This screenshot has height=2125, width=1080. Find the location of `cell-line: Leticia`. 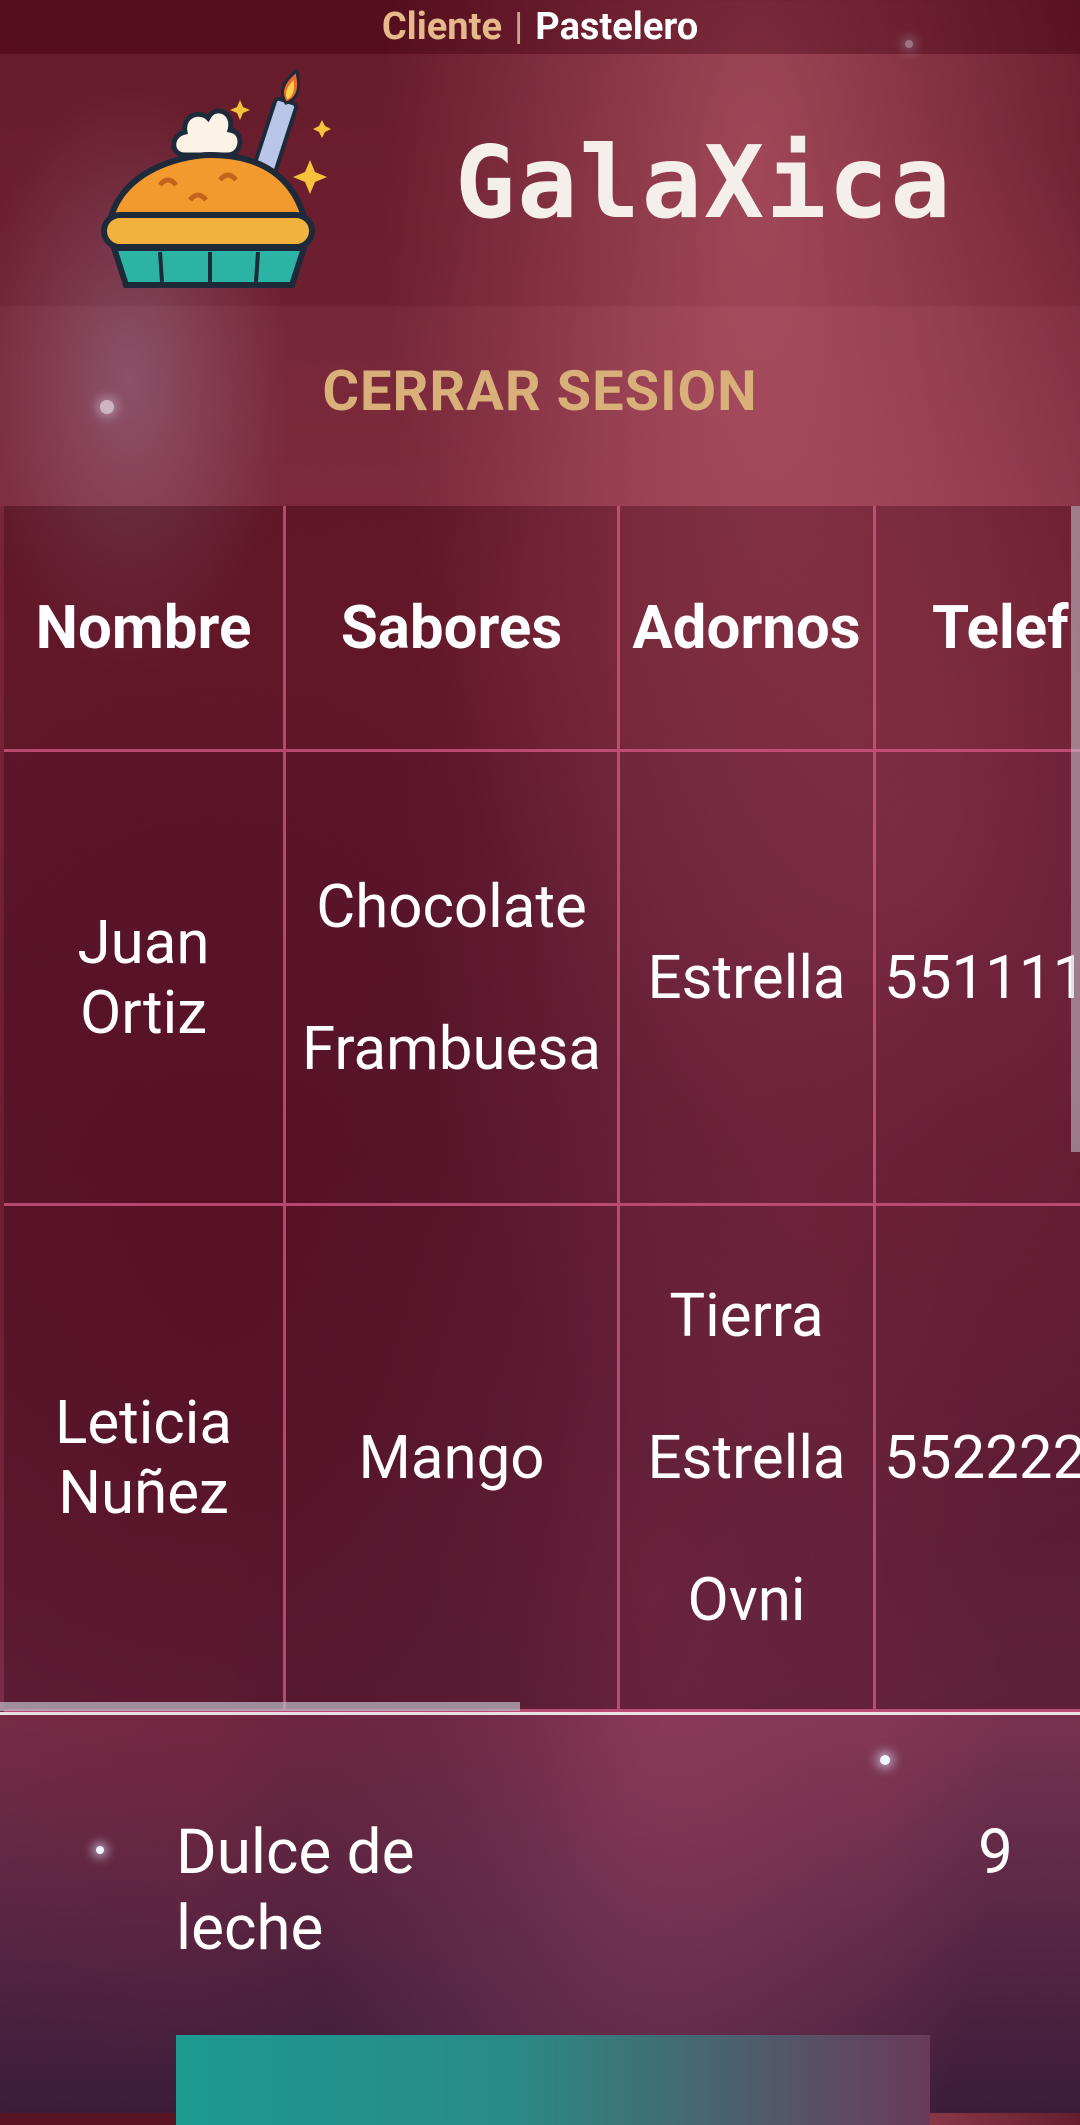

cell-line: Leticia is located at coordinates (143, 1422).